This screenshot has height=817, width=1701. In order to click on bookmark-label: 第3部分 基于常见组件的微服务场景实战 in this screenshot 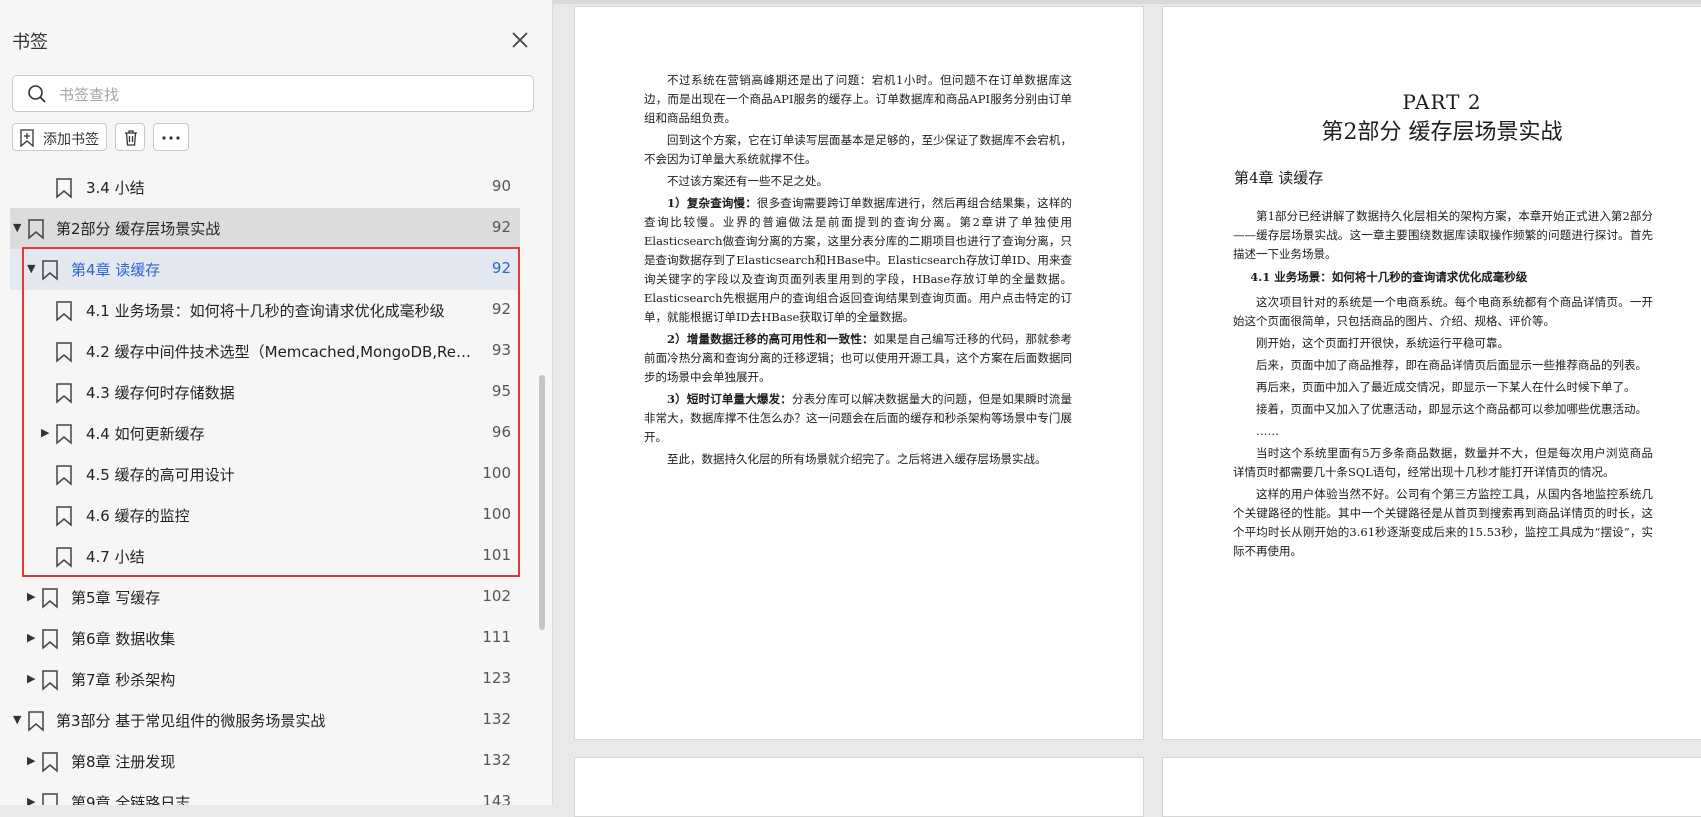, I will do `click(191, 721)`.